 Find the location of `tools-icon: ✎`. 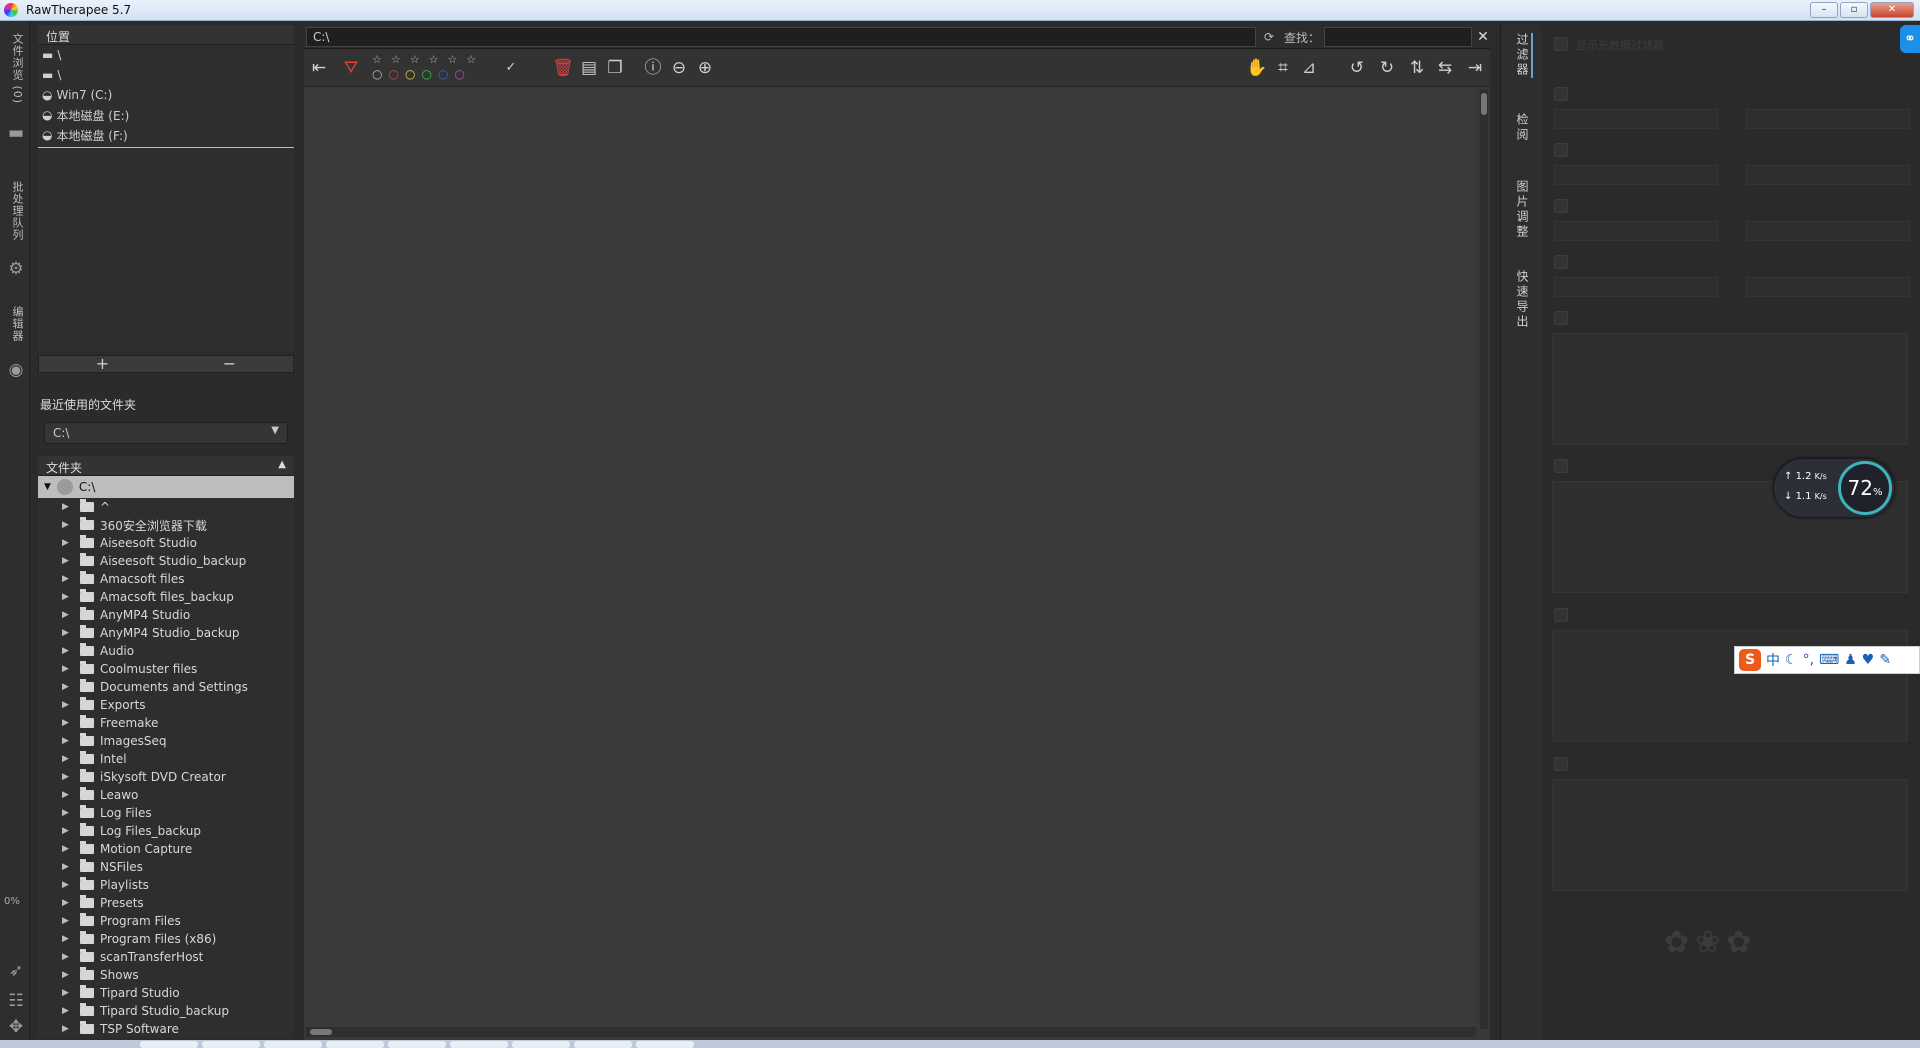

tools-icon: ✎ is located at coordinates (1885, 660).